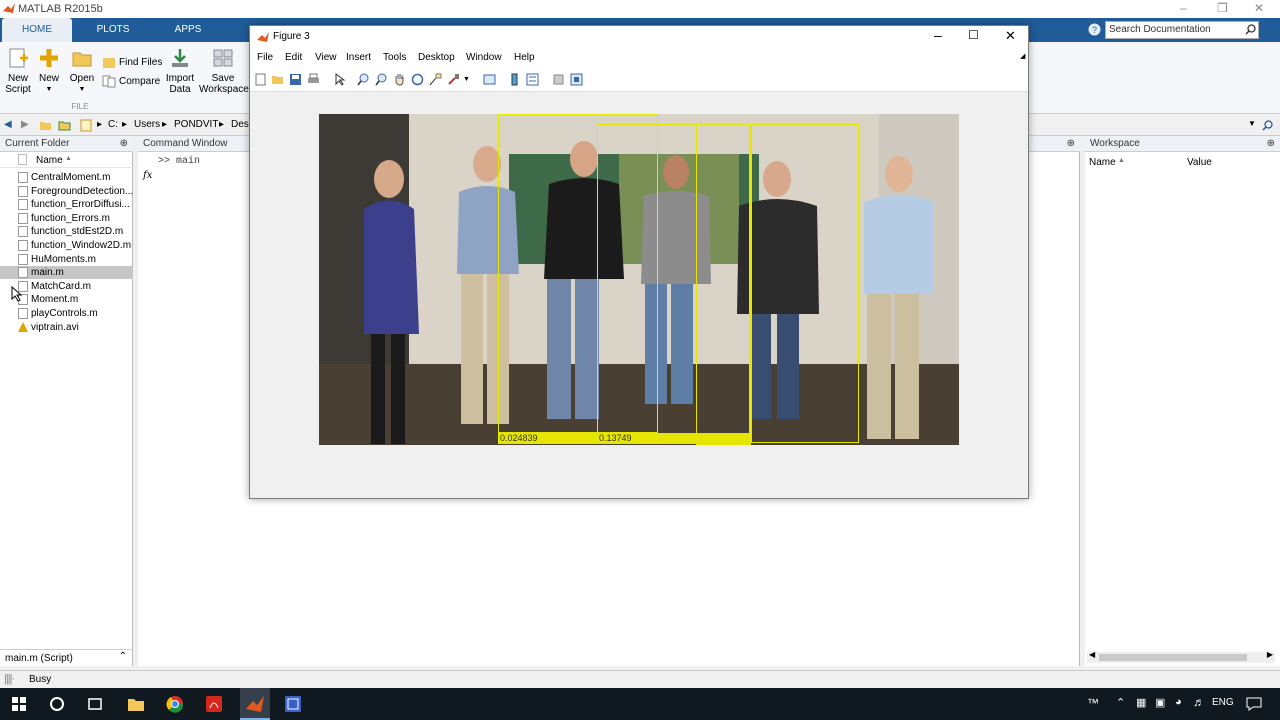 This screenshot has height=720, width=1280. I want to click on help-icon: ?, so click(1094, 29).